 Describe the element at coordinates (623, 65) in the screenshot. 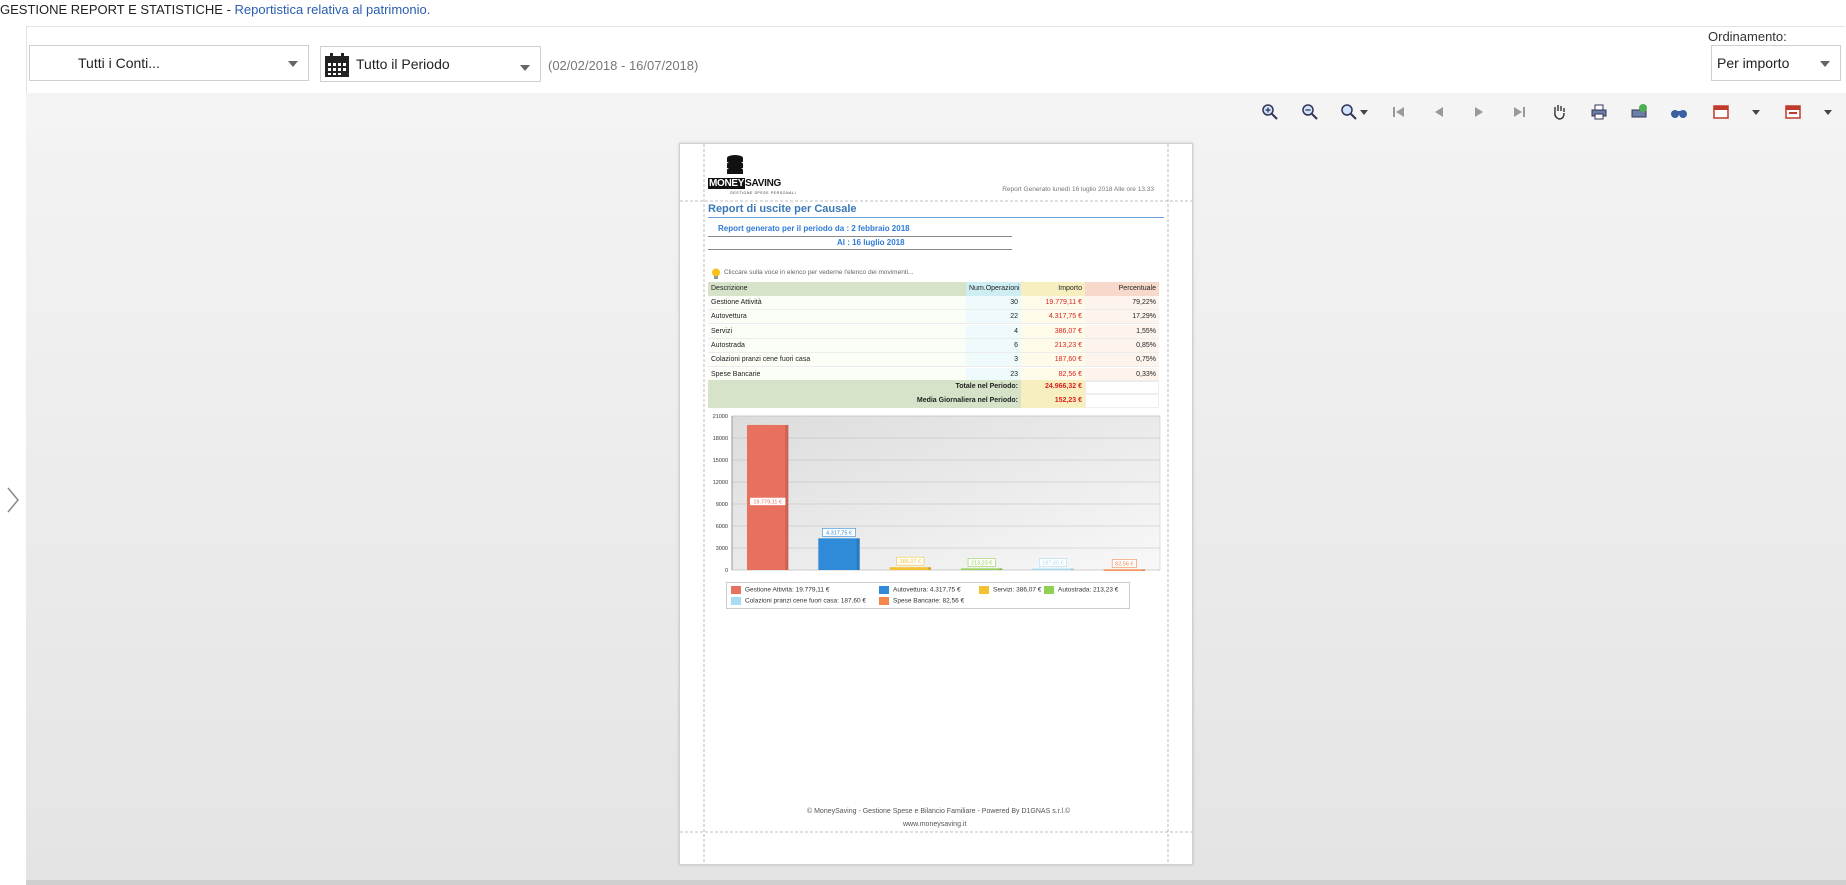

I see `date-range-text: (02/02/2018 - 16/07/2018)` at that location.